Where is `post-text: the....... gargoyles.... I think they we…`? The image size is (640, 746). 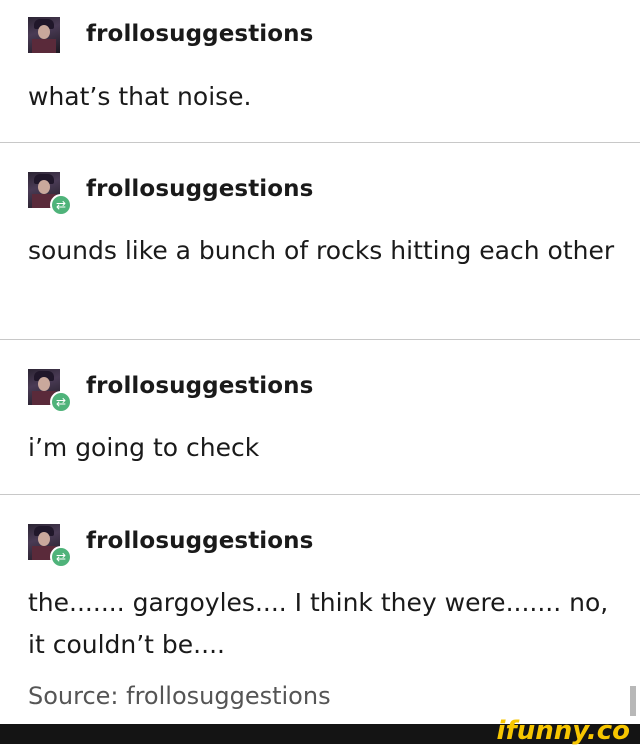
post-text: the....... gargoyles.... I think they we… is located at coordinates (318, 623).